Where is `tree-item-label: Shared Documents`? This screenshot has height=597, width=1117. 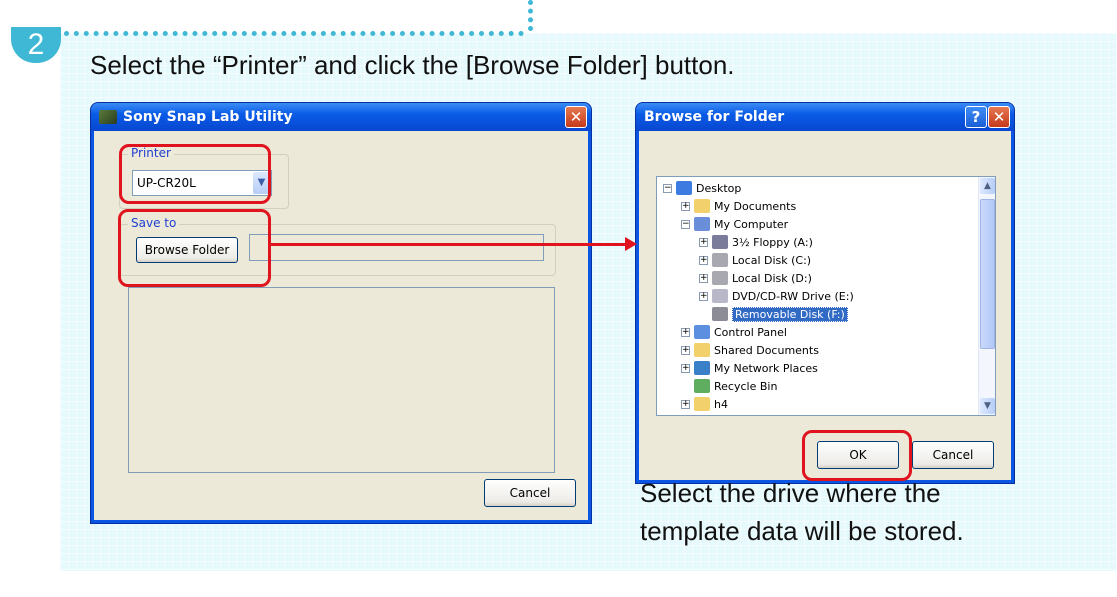
tree-item-label: Shared Documents is located at coordinates (766, 350).